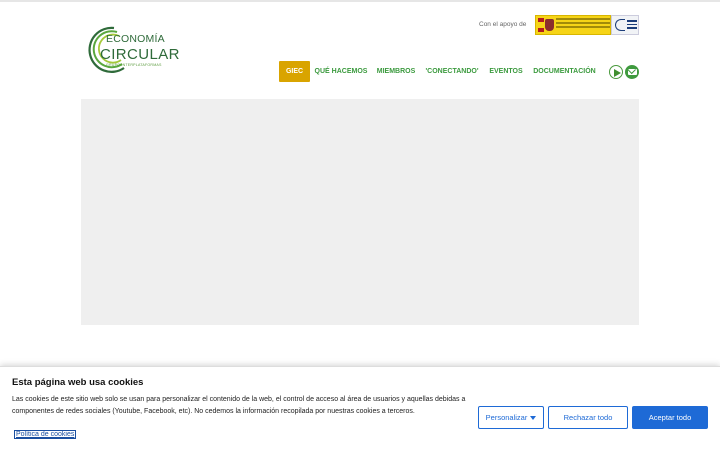  Describe the element at coordinates (573, 25) in the screenshot. I see `gobierno-de-espana-logo` at that location.